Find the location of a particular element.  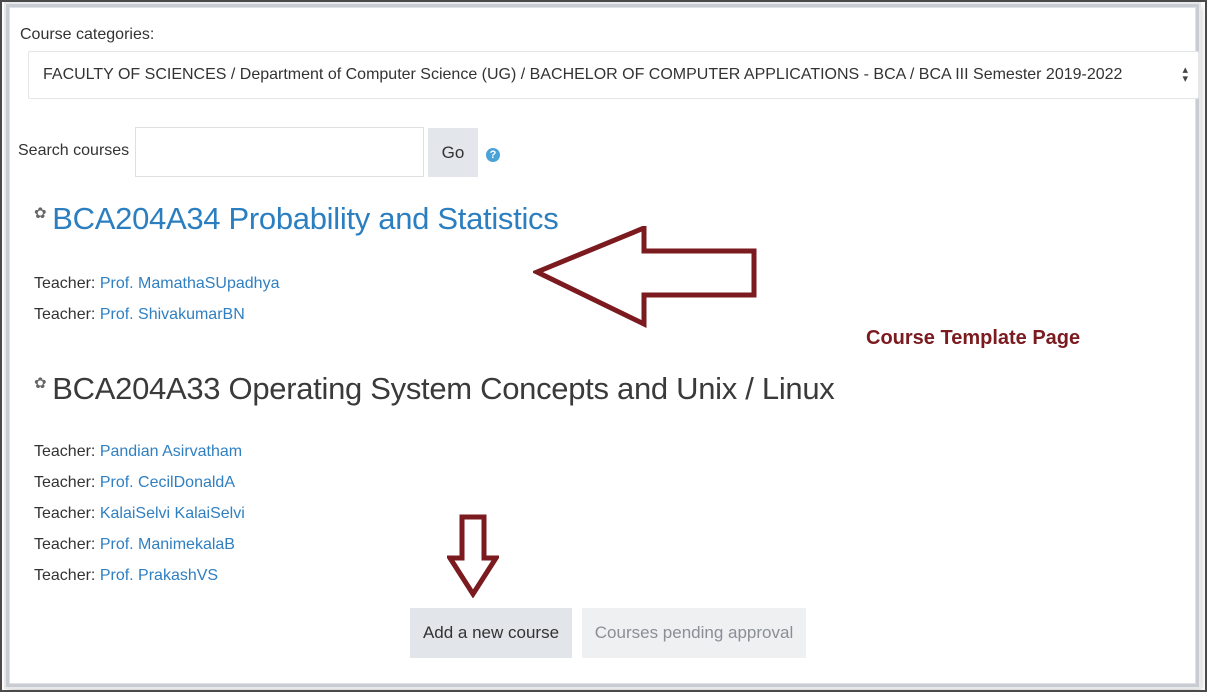

question-circle-icon: ? is located at coordinates (493, 155).